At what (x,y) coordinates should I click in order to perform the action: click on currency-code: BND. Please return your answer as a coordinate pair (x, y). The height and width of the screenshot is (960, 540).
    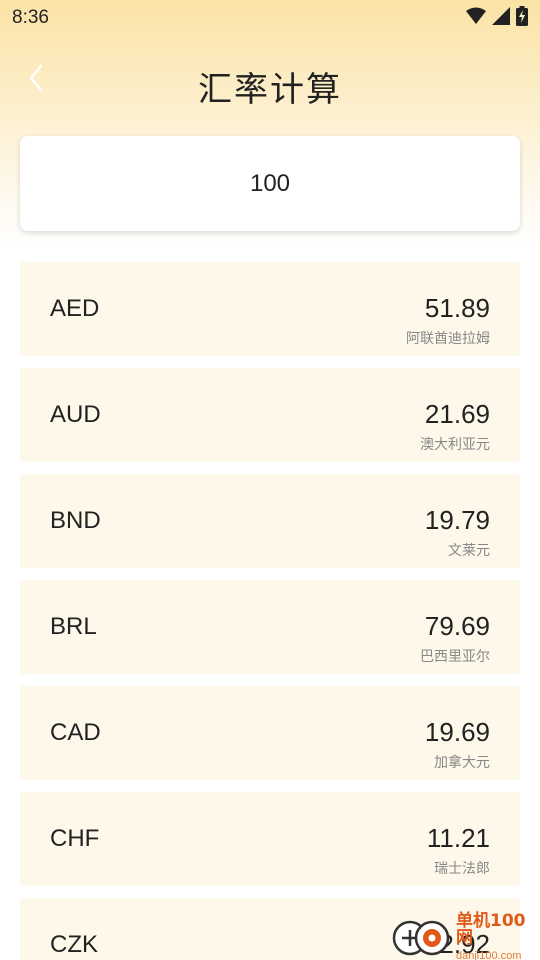
    Looking at the image, I should click on (75, 520).